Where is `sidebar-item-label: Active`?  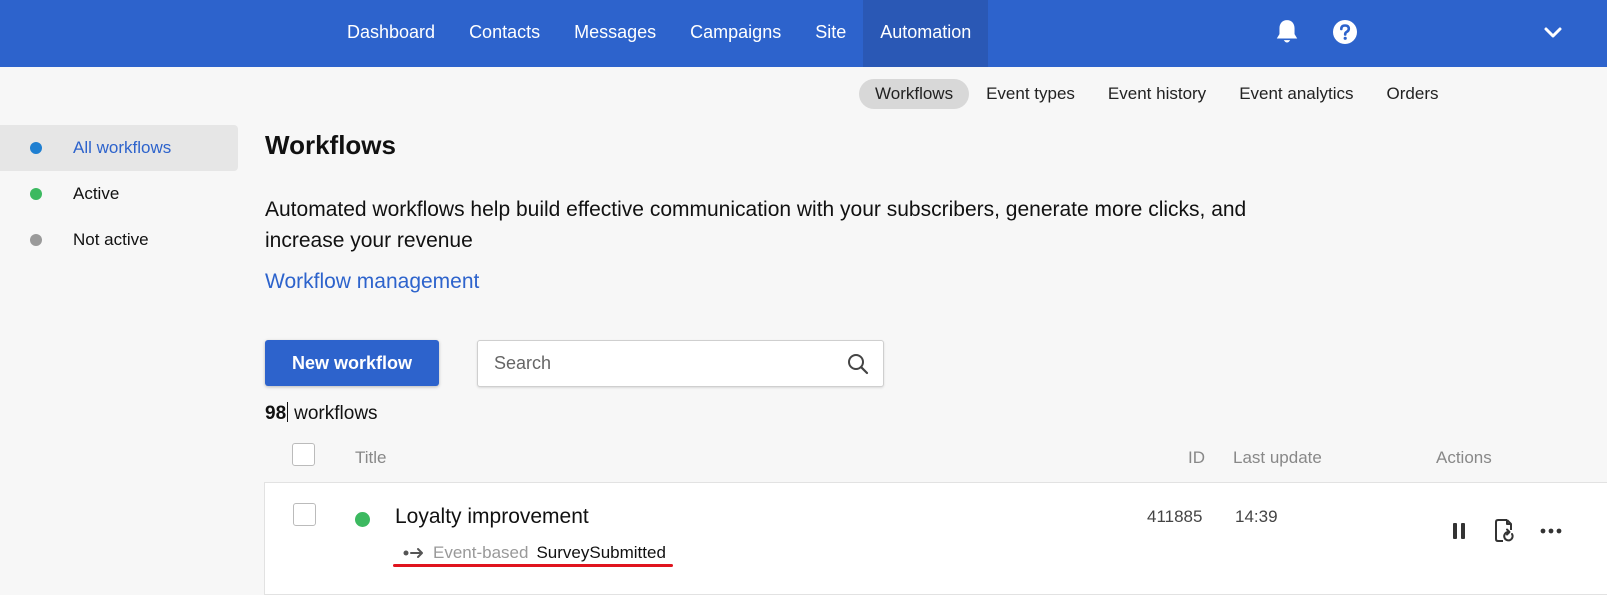 sidebar-item-label: Active is located at coordinates (96, 193).